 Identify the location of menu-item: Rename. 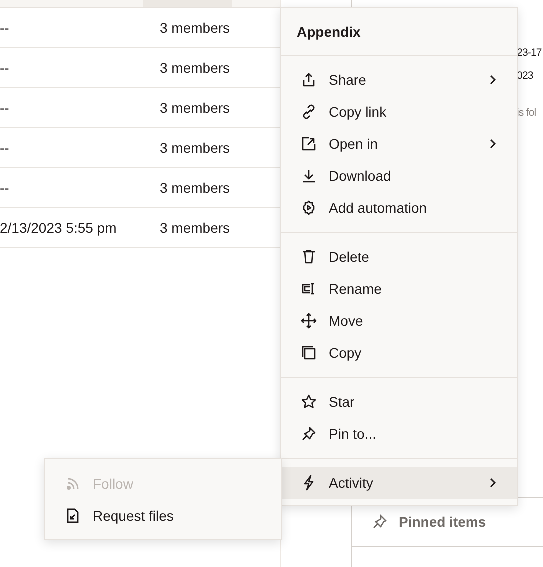
(399, 289).